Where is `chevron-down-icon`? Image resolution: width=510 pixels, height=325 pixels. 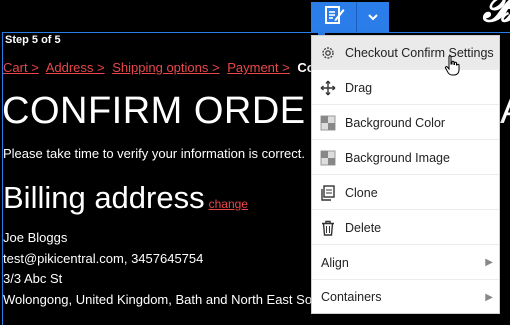
chevron-down-icon is located at coordinates (373, 17).